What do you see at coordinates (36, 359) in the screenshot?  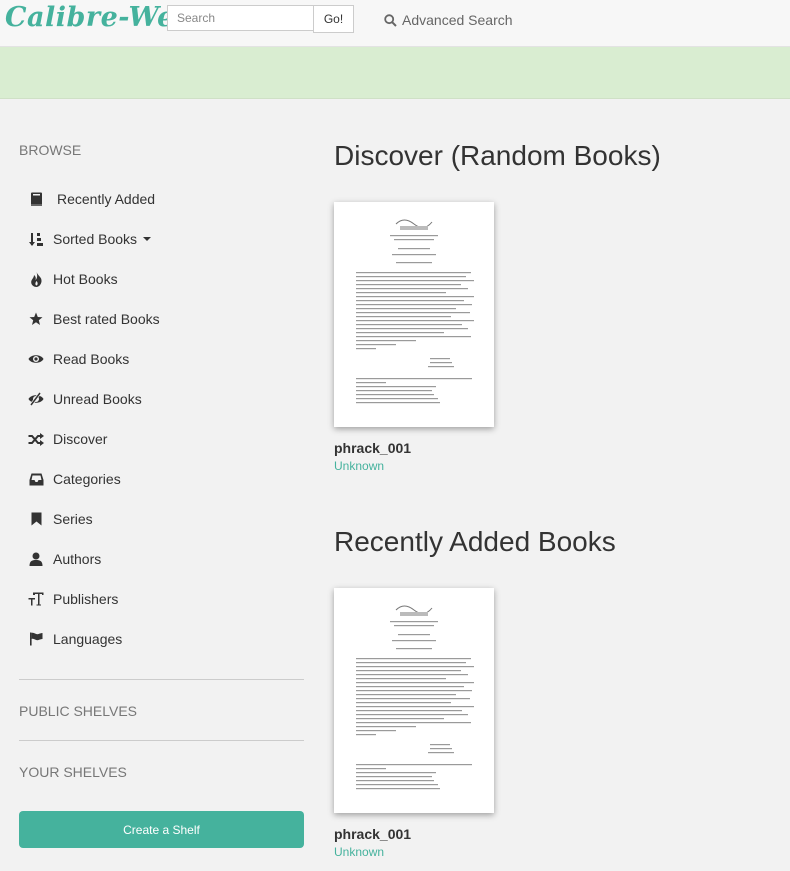 I see `eye-icon` at bounding box center [36, 359].